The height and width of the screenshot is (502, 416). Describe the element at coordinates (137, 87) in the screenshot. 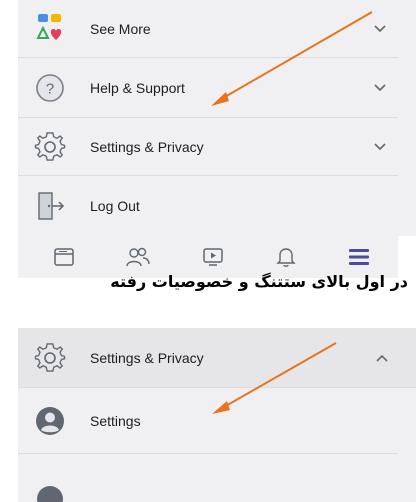

I see `menu-item-label: Help & Support` at that location.